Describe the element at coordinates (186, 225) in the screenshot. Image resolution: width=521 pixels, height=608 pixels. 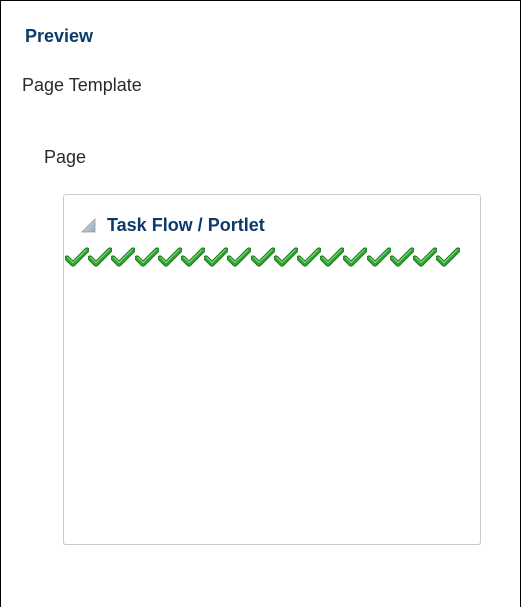
I see `portlet-title: Task Flow / Portlet` at that location.